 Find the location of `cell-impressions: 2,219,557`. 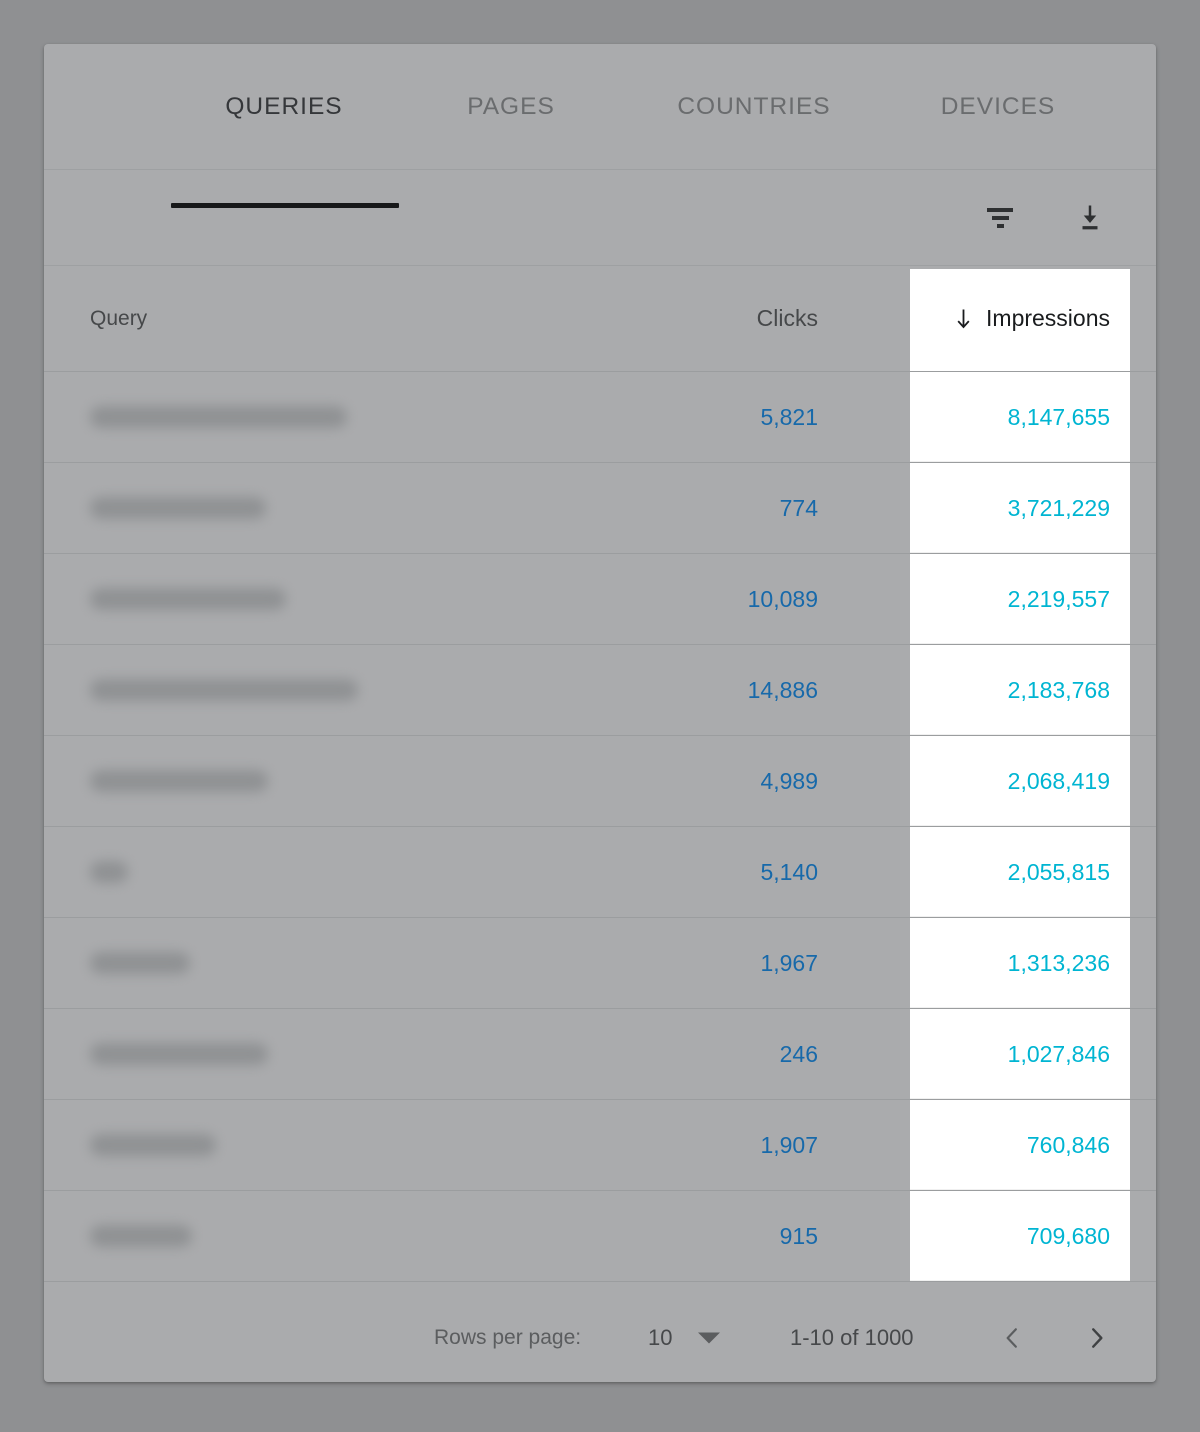

cell-impressions: 2,219,557 is located at coordinates (1058, 598).